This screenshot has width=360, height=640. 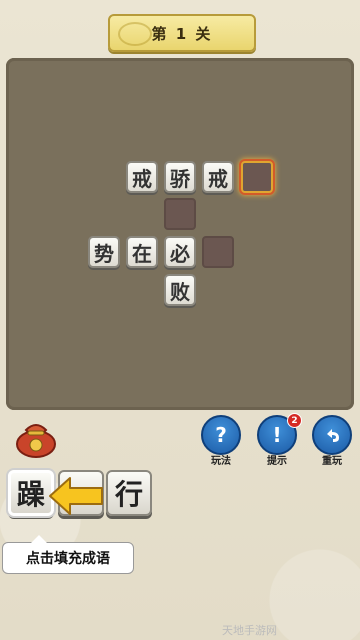 What do you see at coordinates (221, 461) in the screenshot?
I see `how-to-play-label: 玩法` at bounding box center [221, 461].